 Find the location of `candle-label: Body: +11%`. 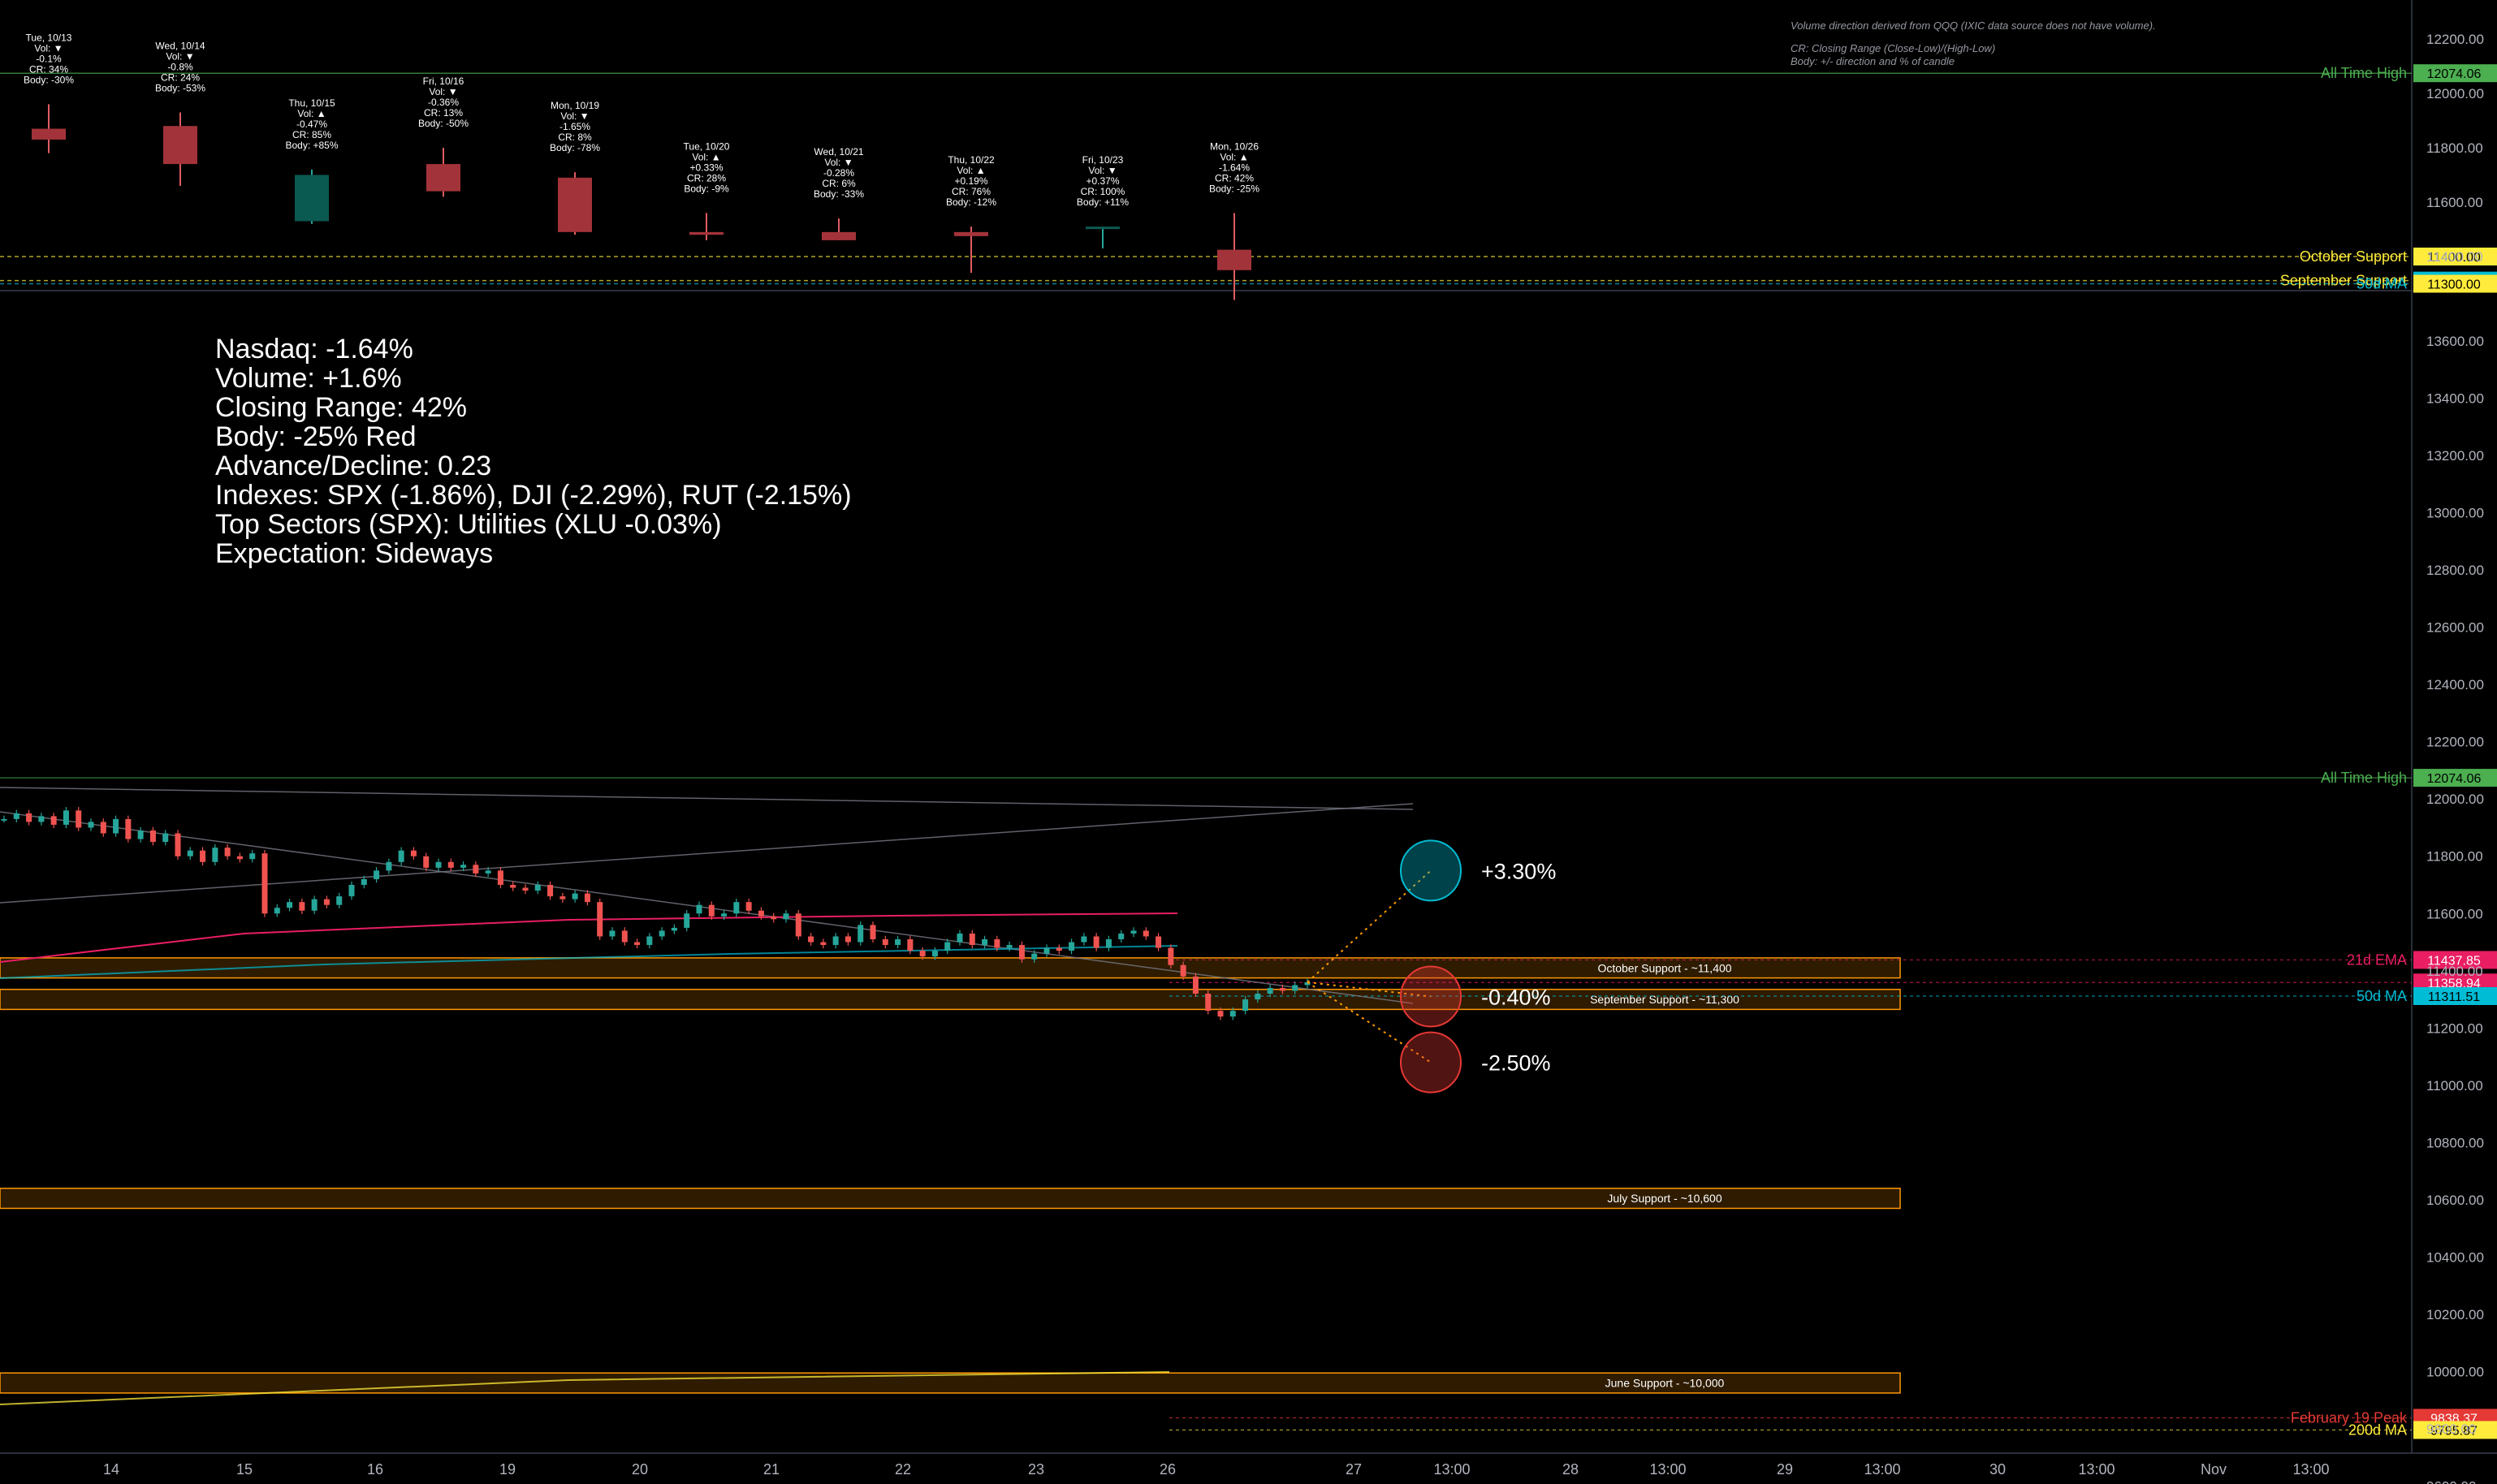

candle-label: Body: +11% is located at coordinates (1103, 202).